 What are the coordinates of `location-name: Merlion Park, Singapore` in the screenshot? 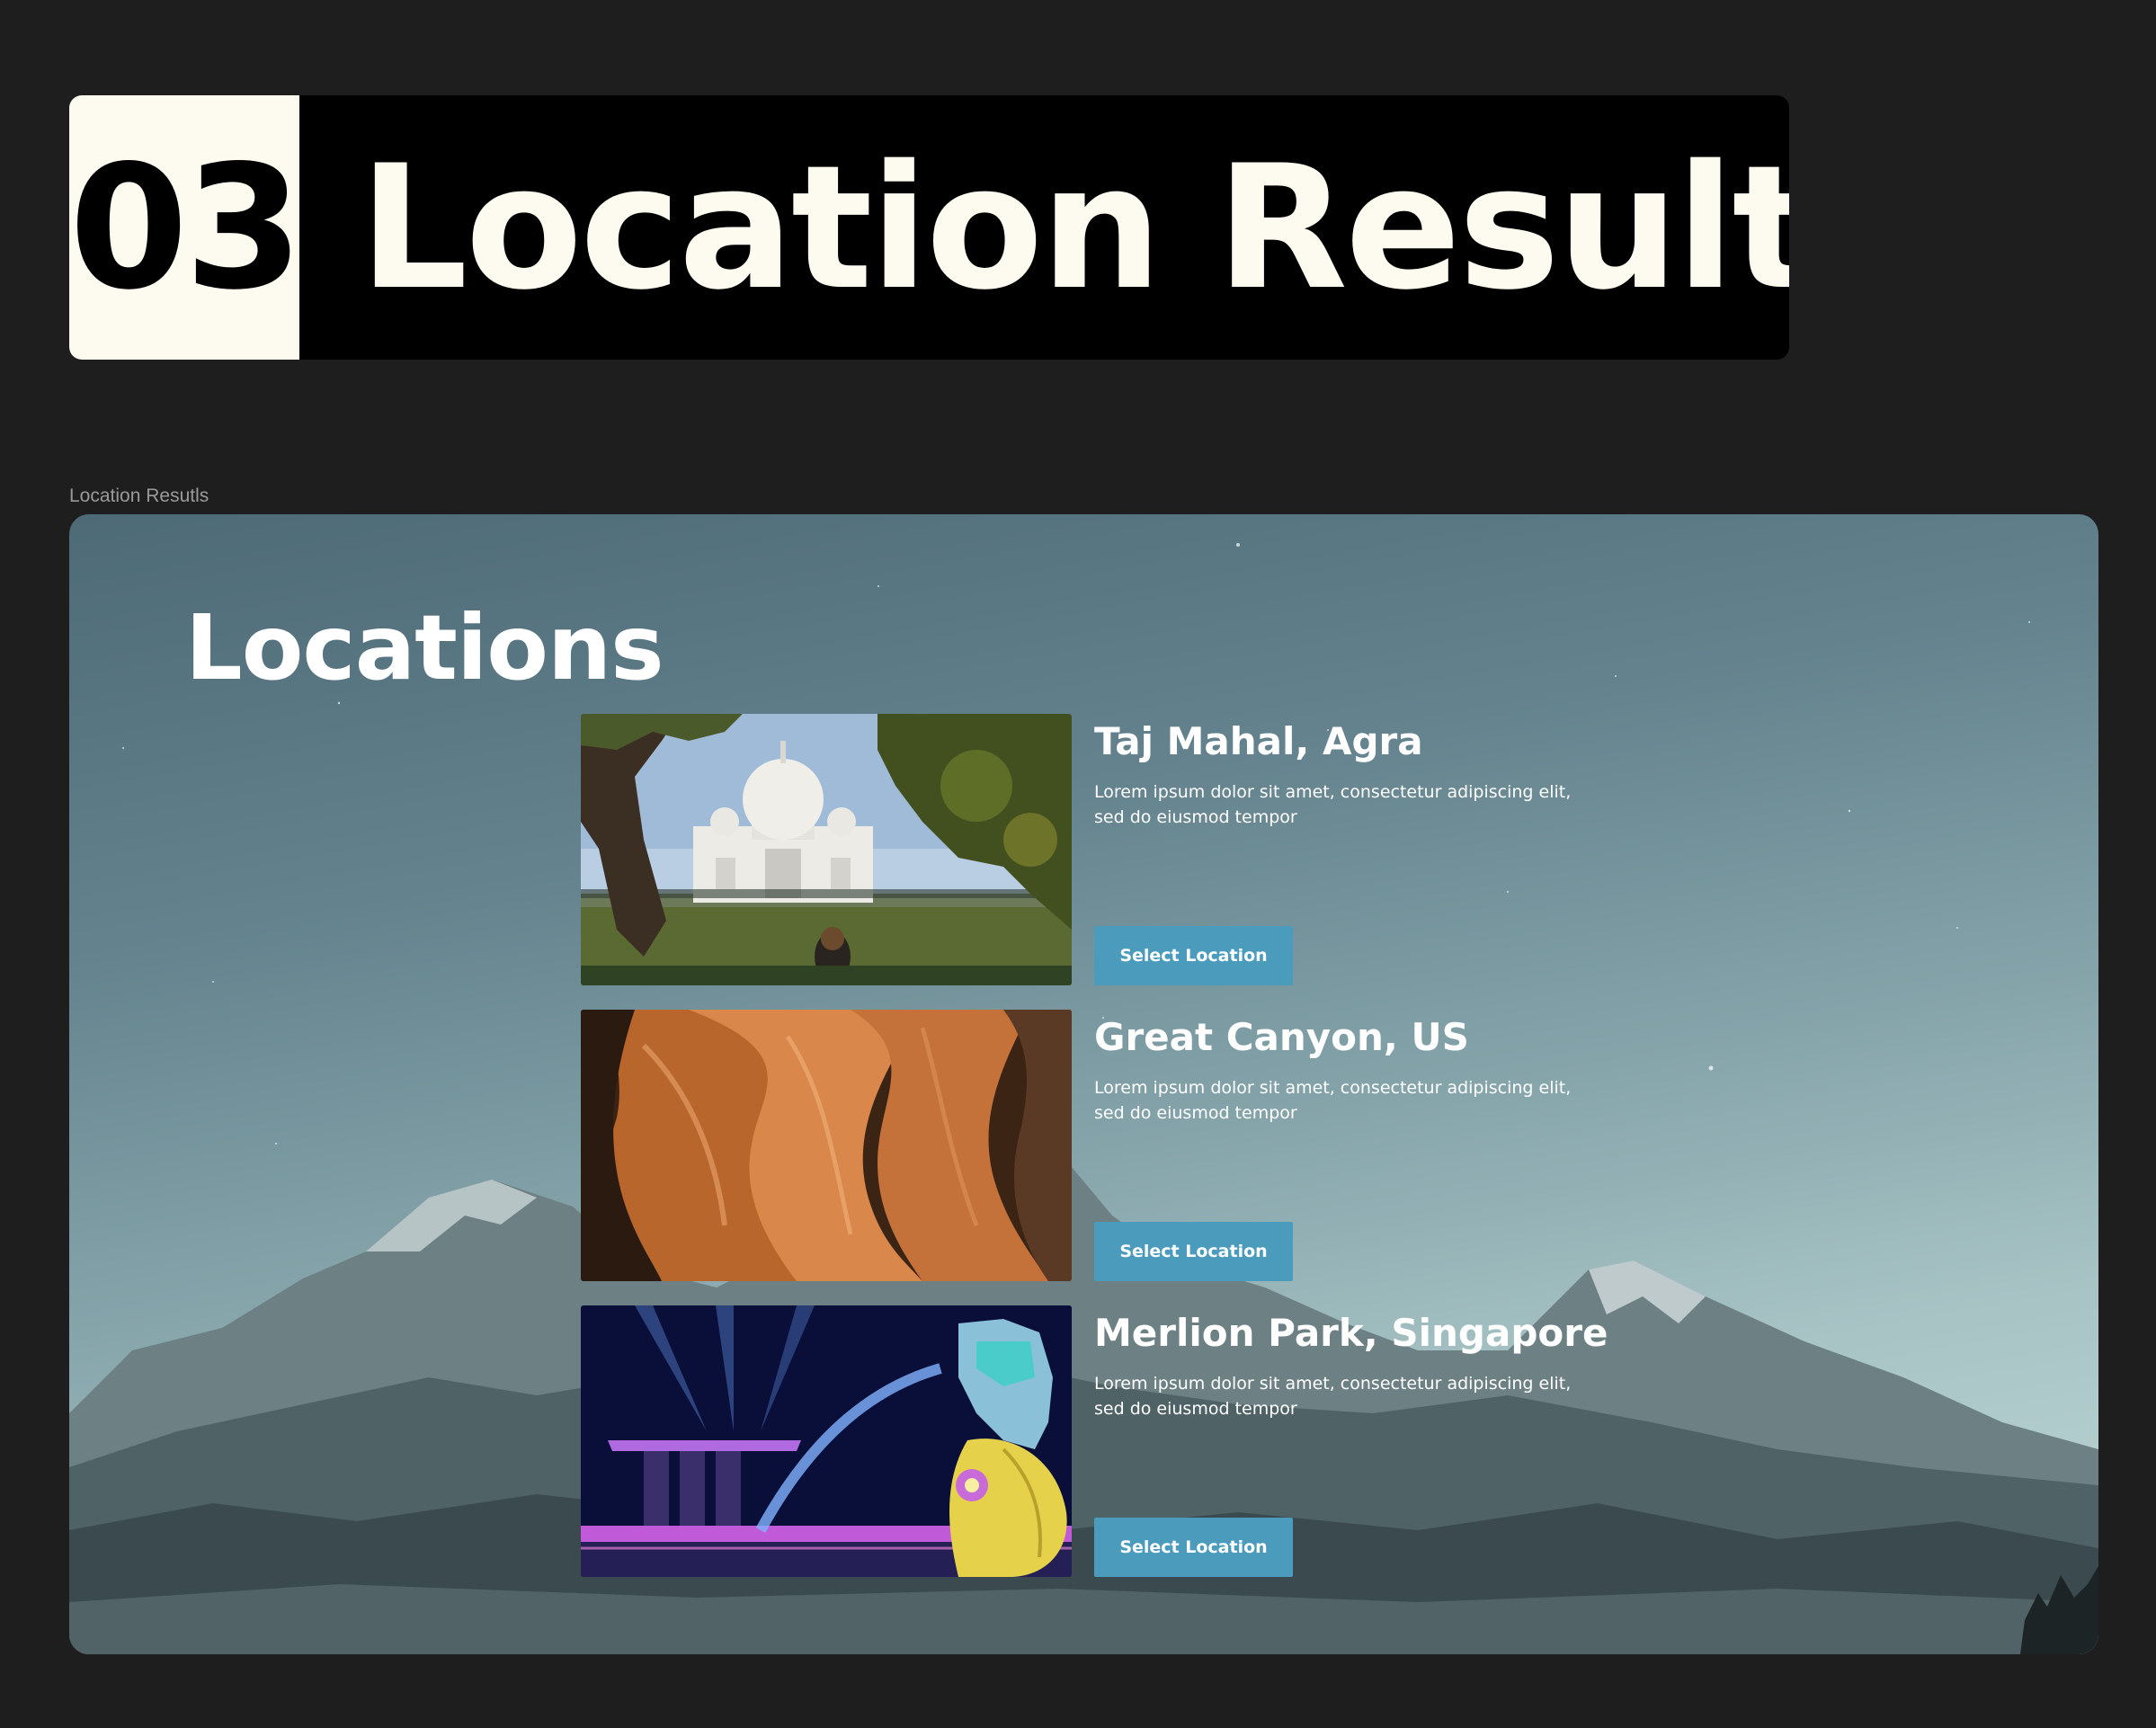 It's located at (1351, 1333).